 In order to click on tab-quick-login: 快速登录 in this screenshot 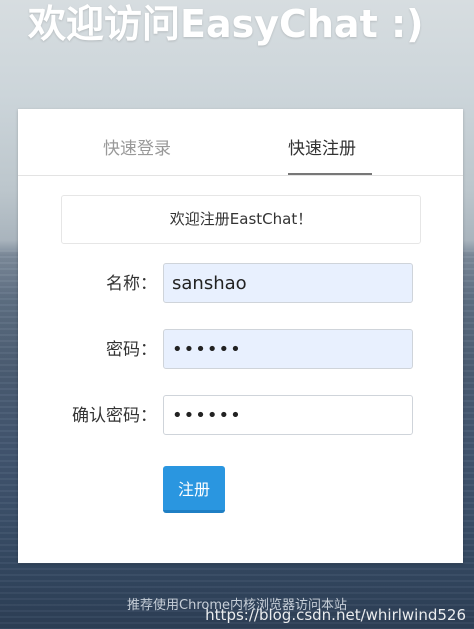, I will do `click(137, 149)`.